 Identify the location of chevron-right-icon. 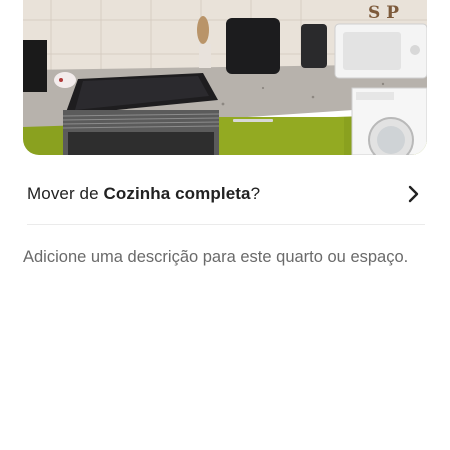
(414, 194).